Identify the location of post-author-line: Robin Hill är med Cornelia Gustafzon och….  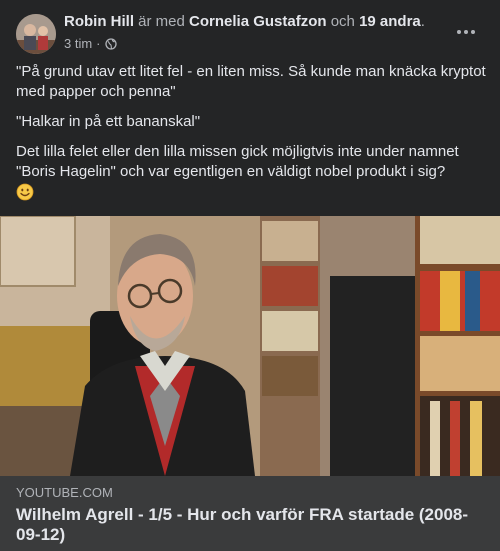
(244, 22).